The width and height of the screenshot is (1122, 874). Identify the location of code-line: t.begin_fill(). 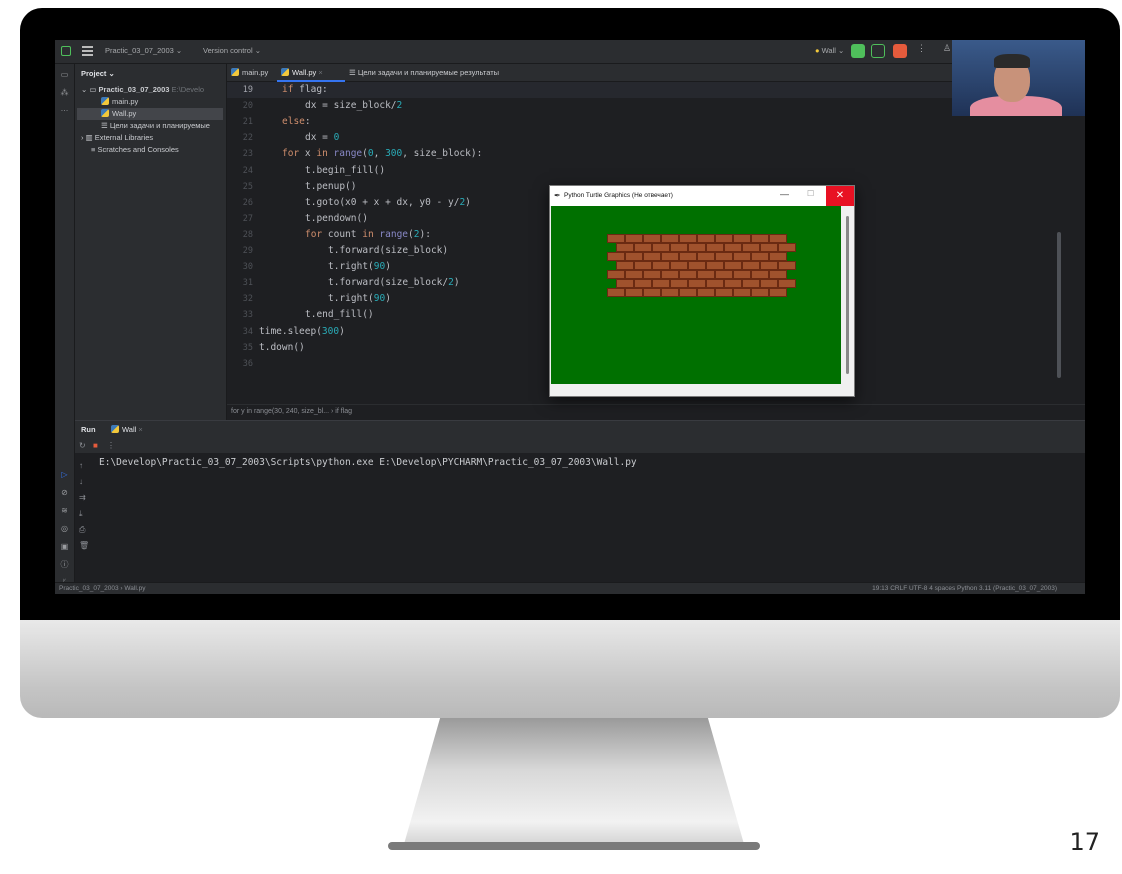
(345, 170).